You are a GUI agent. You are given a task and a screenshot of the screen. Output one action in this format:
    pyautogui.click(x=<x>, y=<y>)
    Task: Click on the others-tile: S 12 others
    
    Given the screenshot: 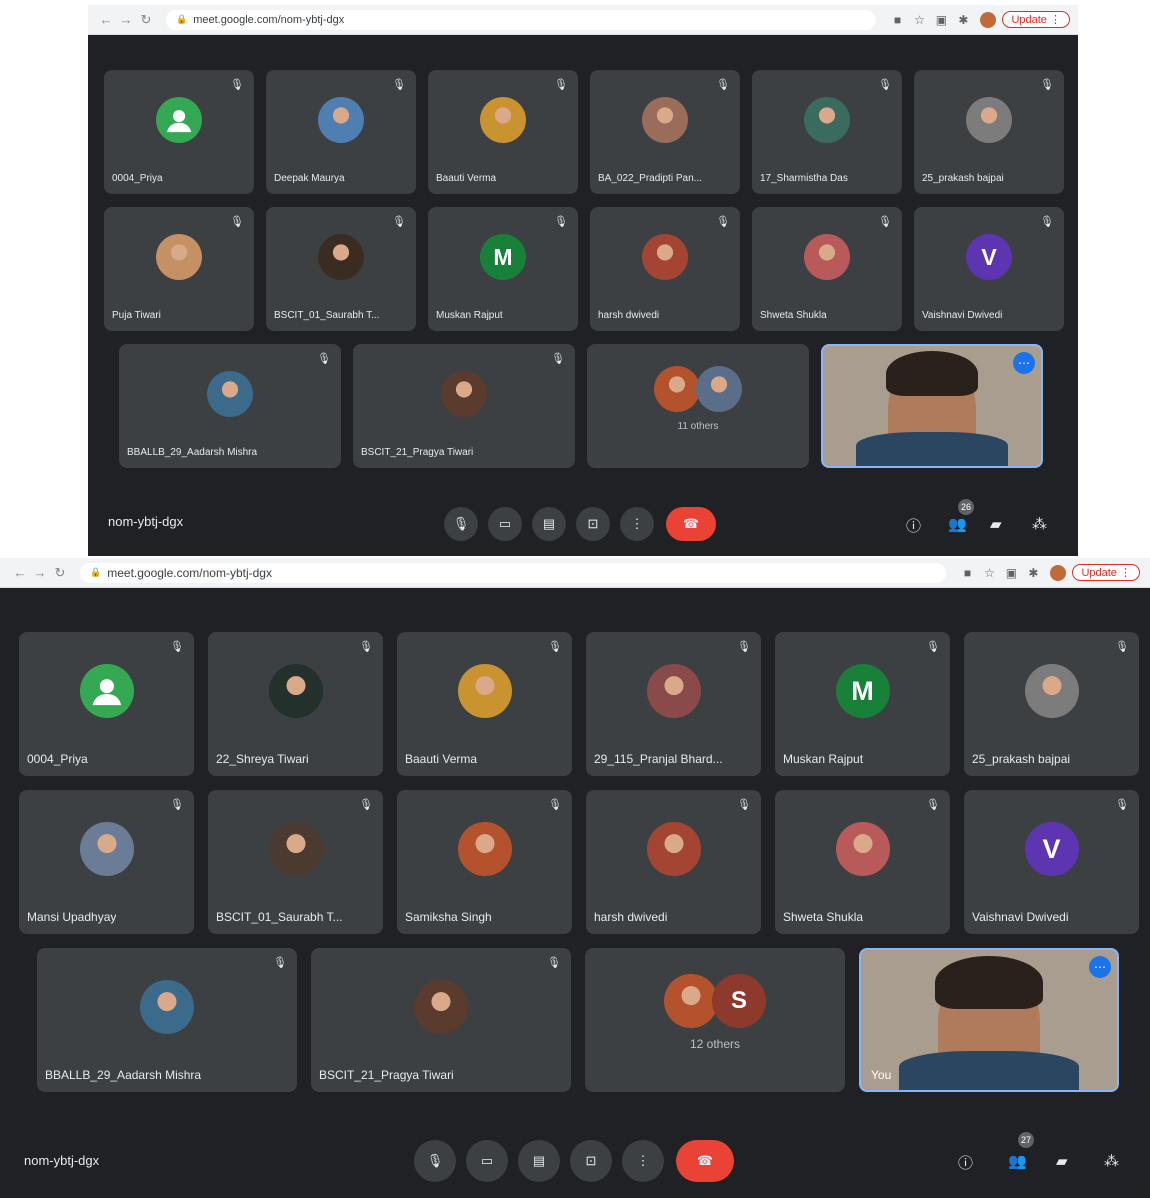 What is the action you would take?
    pyautogui.click(x=715, y=1020)
    